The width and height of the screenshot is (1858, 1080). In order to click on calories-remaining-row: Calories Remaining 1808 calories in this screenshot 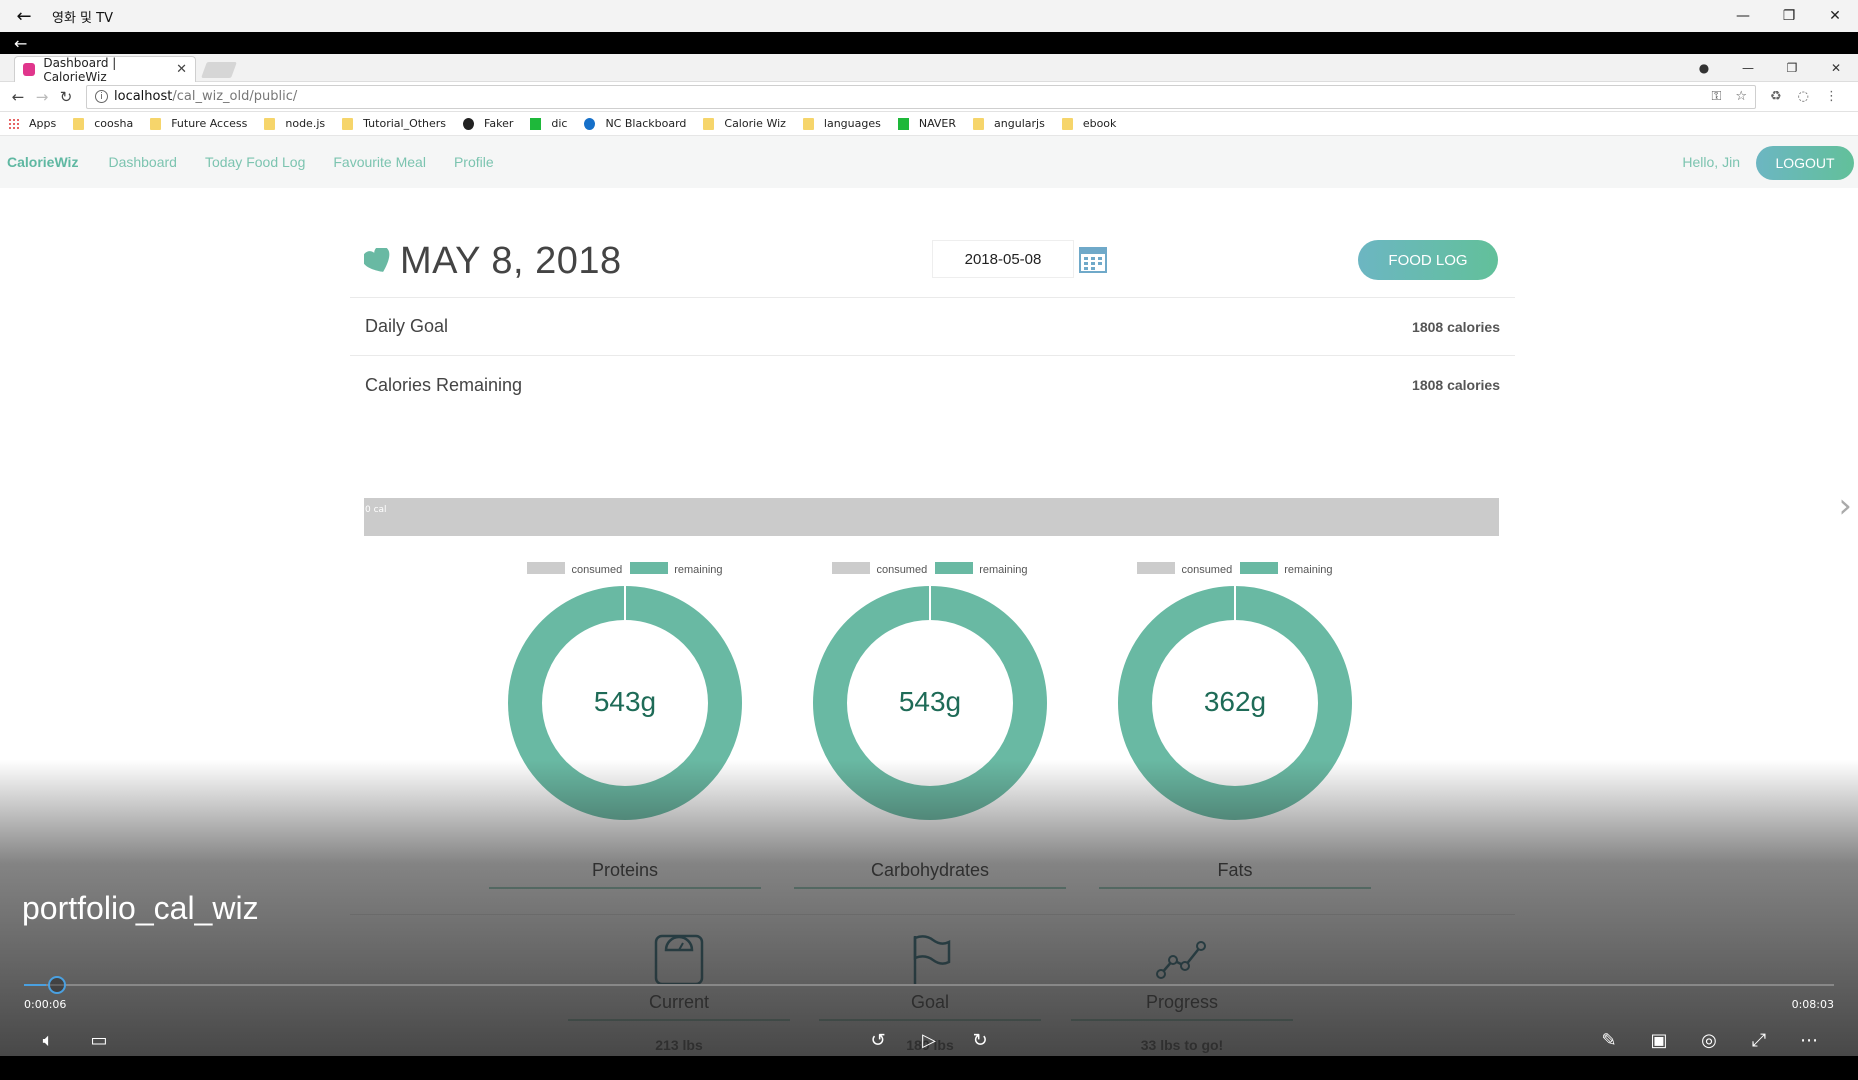, I will do `click(932, 385)`.